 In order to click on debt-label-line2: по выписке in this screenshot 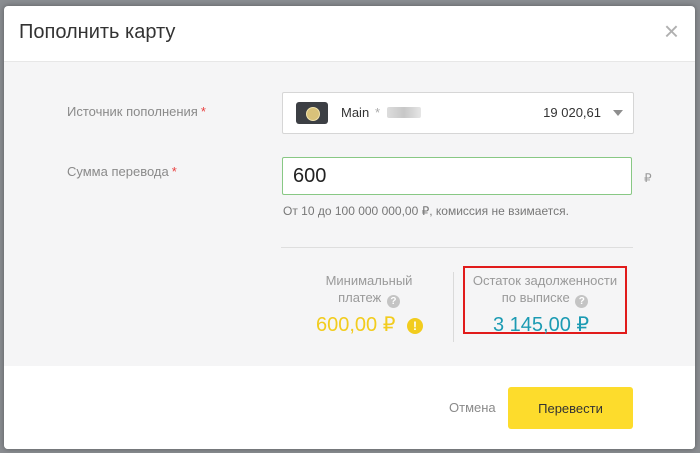, I will do `click(535, 297)`.